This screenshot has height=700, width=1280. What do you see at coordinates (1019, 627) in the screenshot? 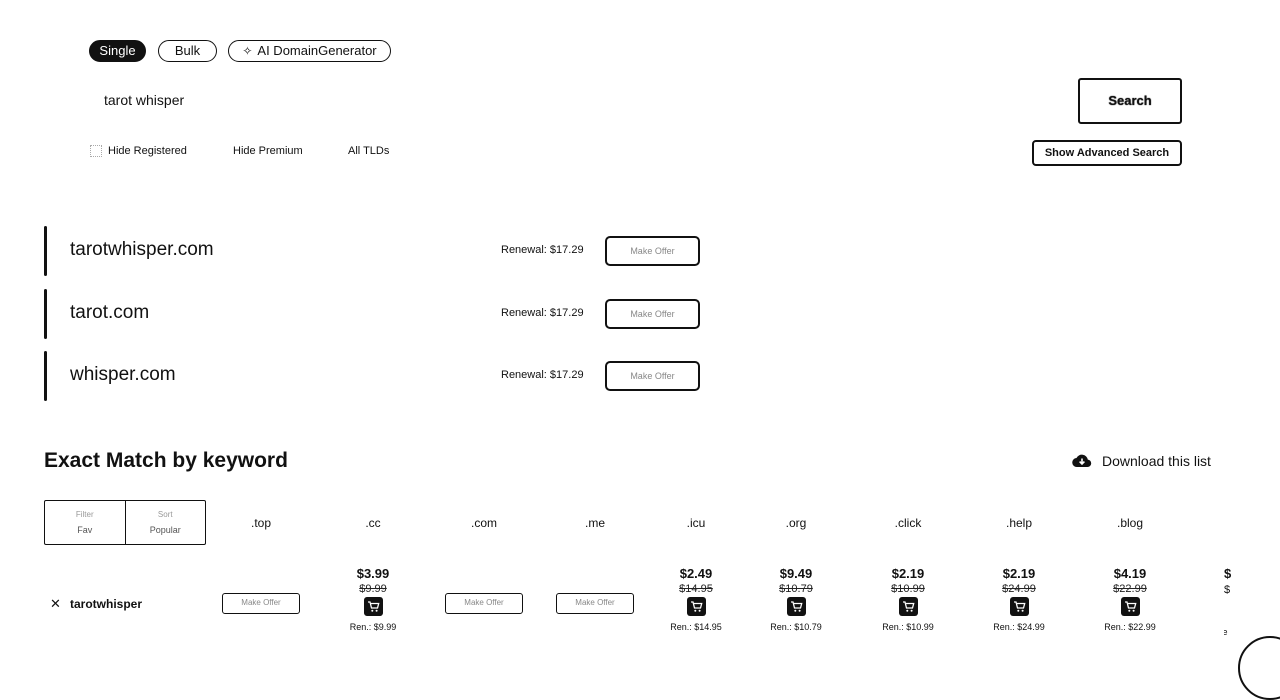
I see `renewal-price: Ren.: $24.99` at bounding box center [1019, 627].